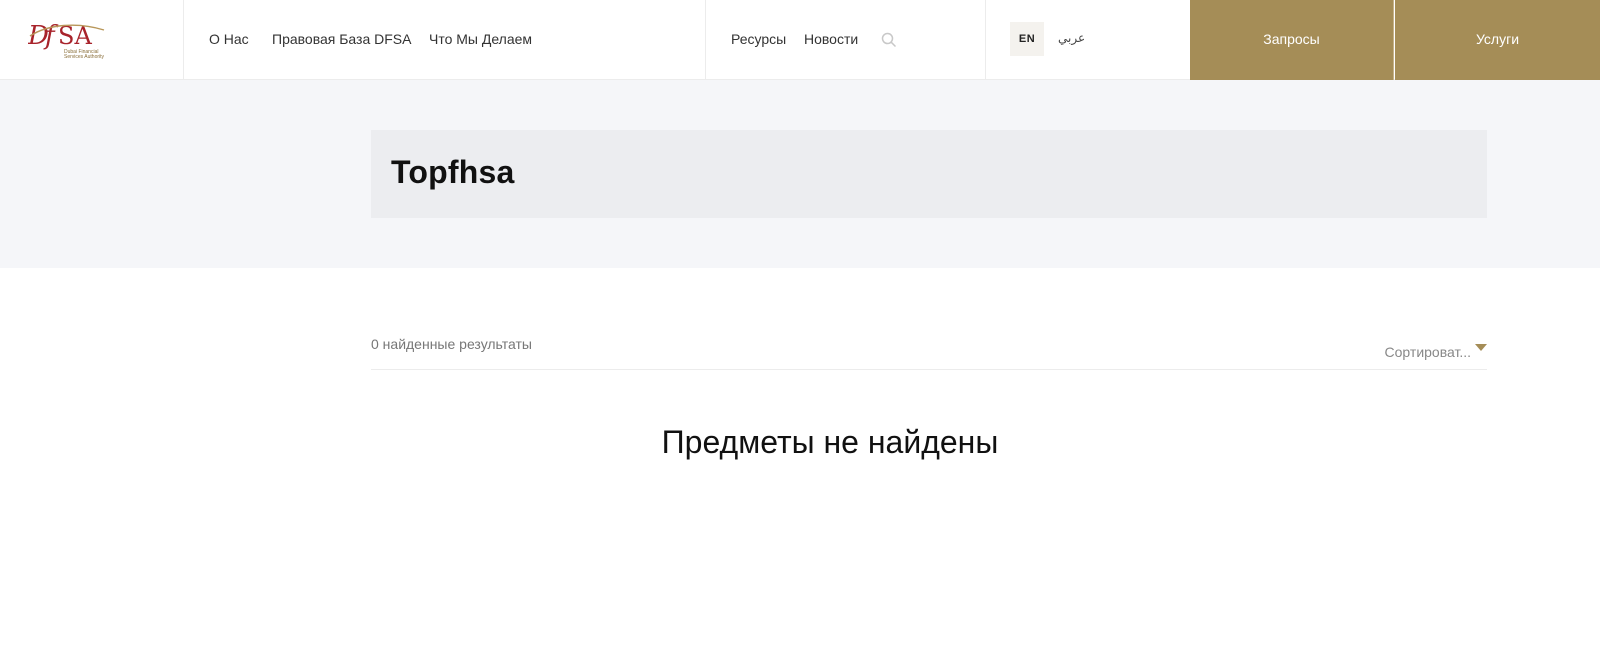  Describe the element at coordinates (453, 172) in the screenshot. I see `page-title: Topfhsa` at that location.